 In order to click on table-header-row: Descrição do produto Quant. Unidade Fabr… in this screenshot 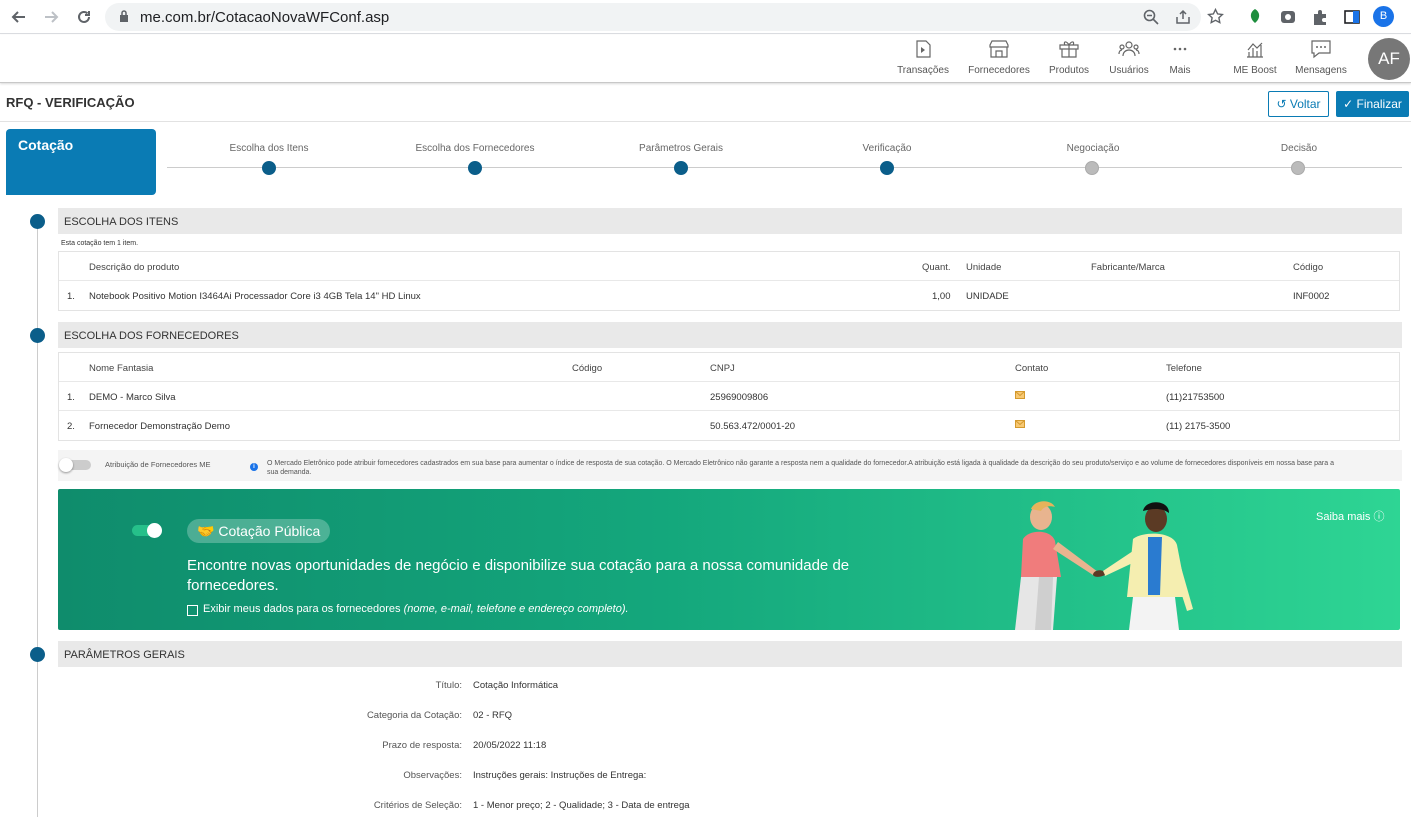, I will do `click(729, 266)`.